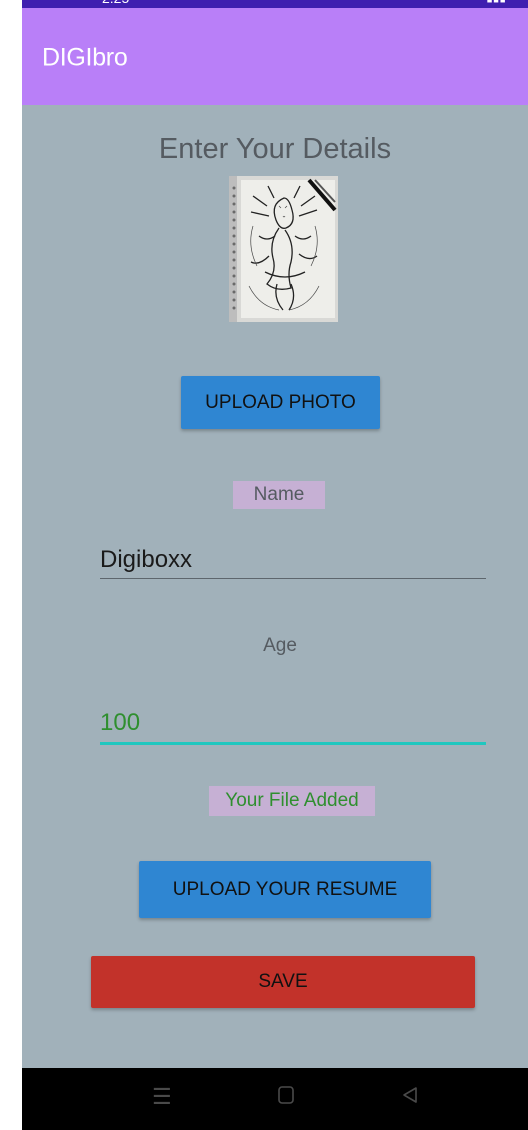 The image size is (528, 1130). What do you see at coordinates (115, 3) in the screenshot?
I see `status-time: 2:25` at bounding box center [115, 3].